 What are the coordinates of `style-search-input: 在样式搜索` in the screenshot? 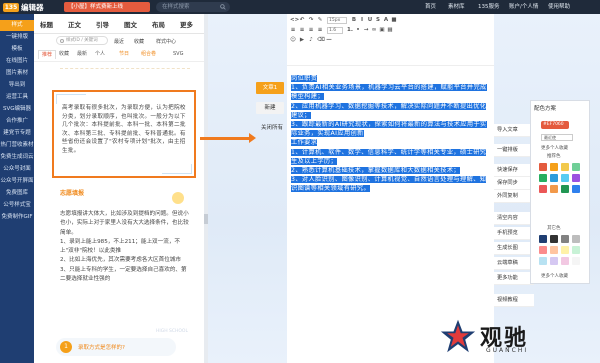 It's located at (193, 7).